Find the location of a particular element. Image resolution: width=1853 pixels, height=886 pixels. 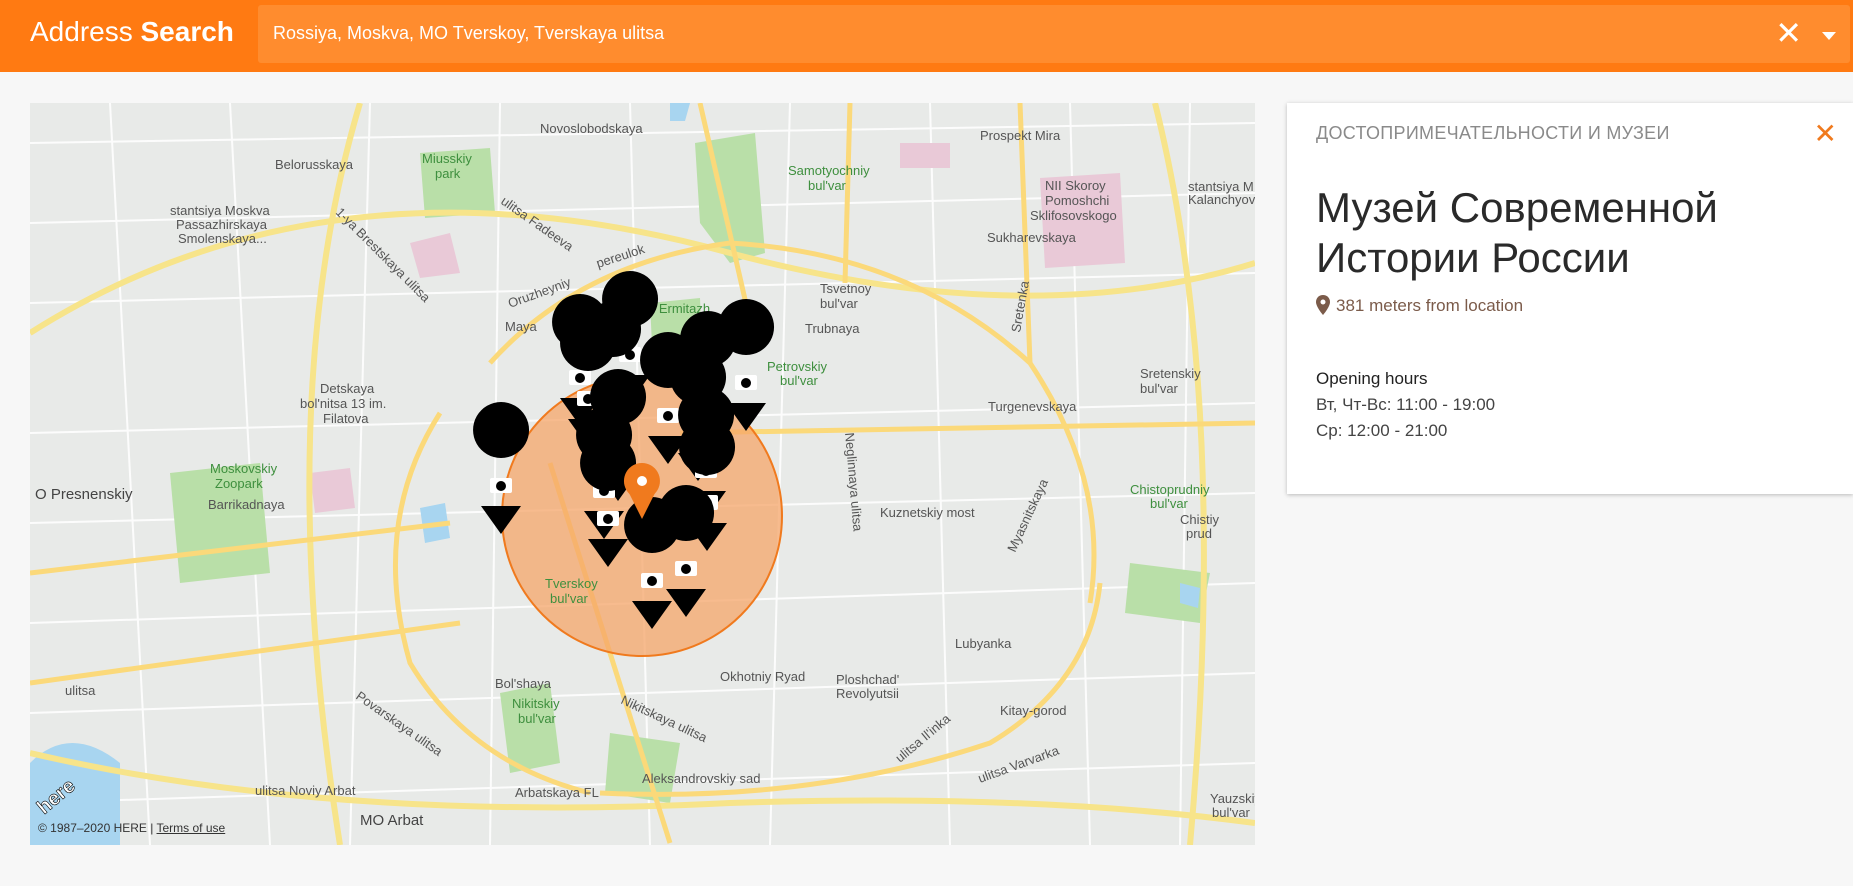

svg-text: Tsvetnoy is located at coordinates (846, 288).